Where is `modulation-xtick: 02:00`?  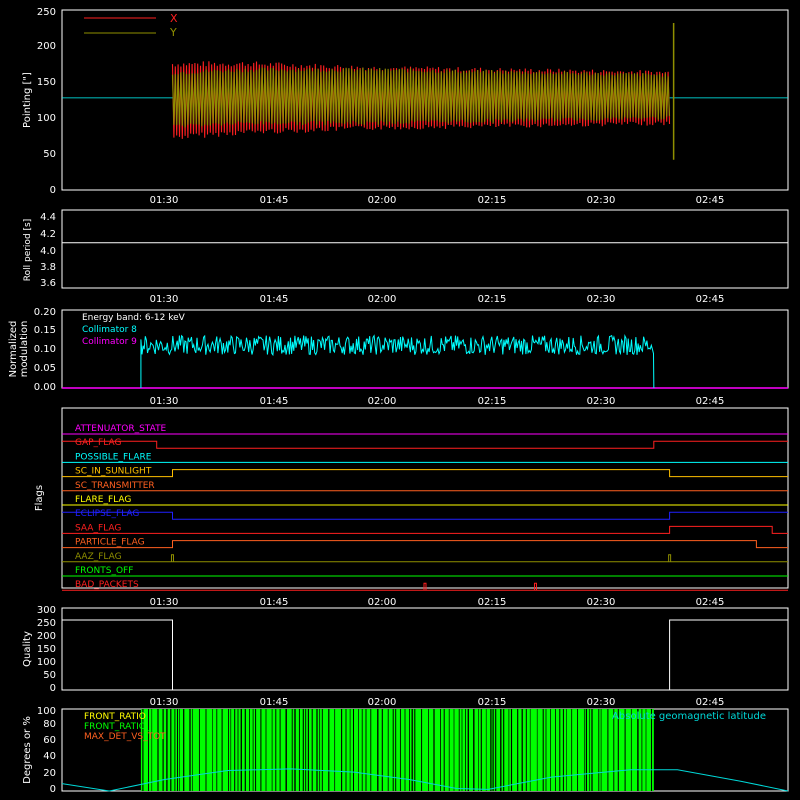 modulation-xtick: 02:00 is located at coordinates (382, 401).